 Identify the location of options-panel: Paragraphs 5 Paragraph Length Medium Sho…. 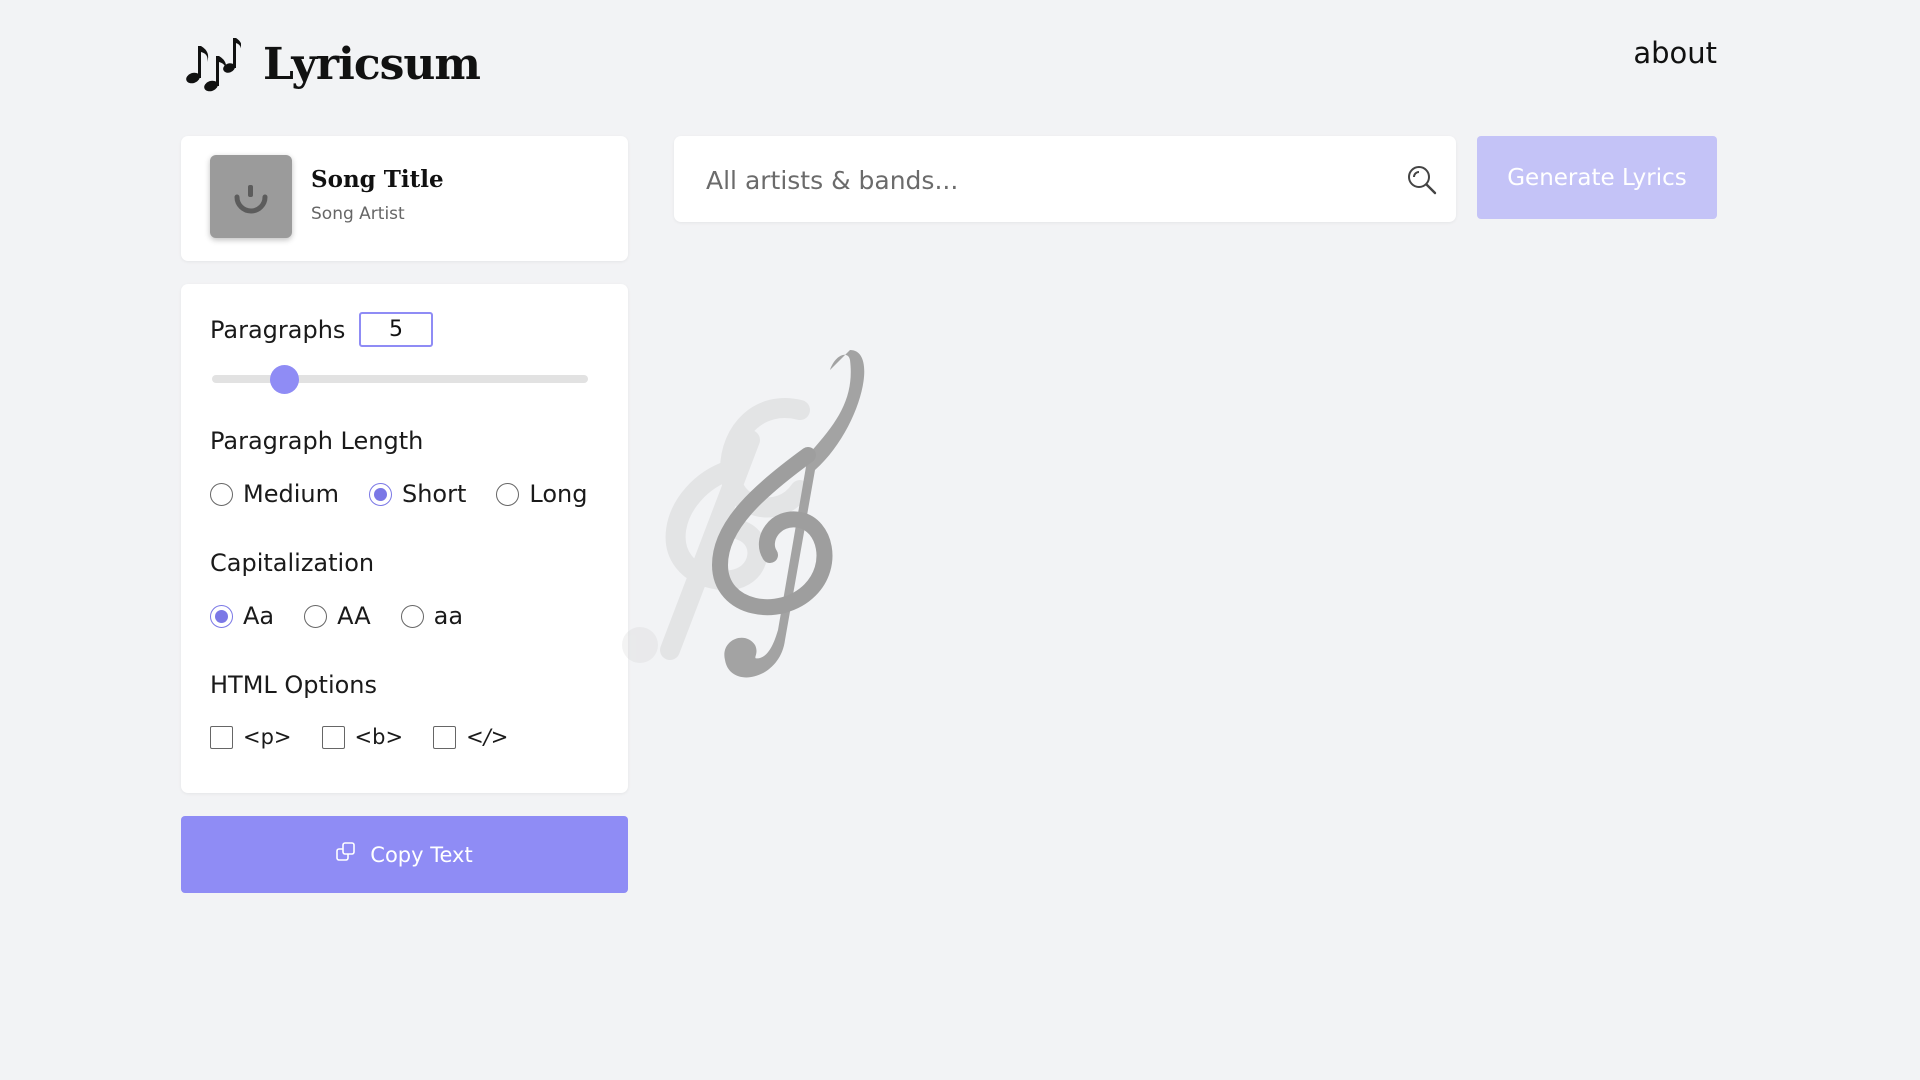
(404, 538).